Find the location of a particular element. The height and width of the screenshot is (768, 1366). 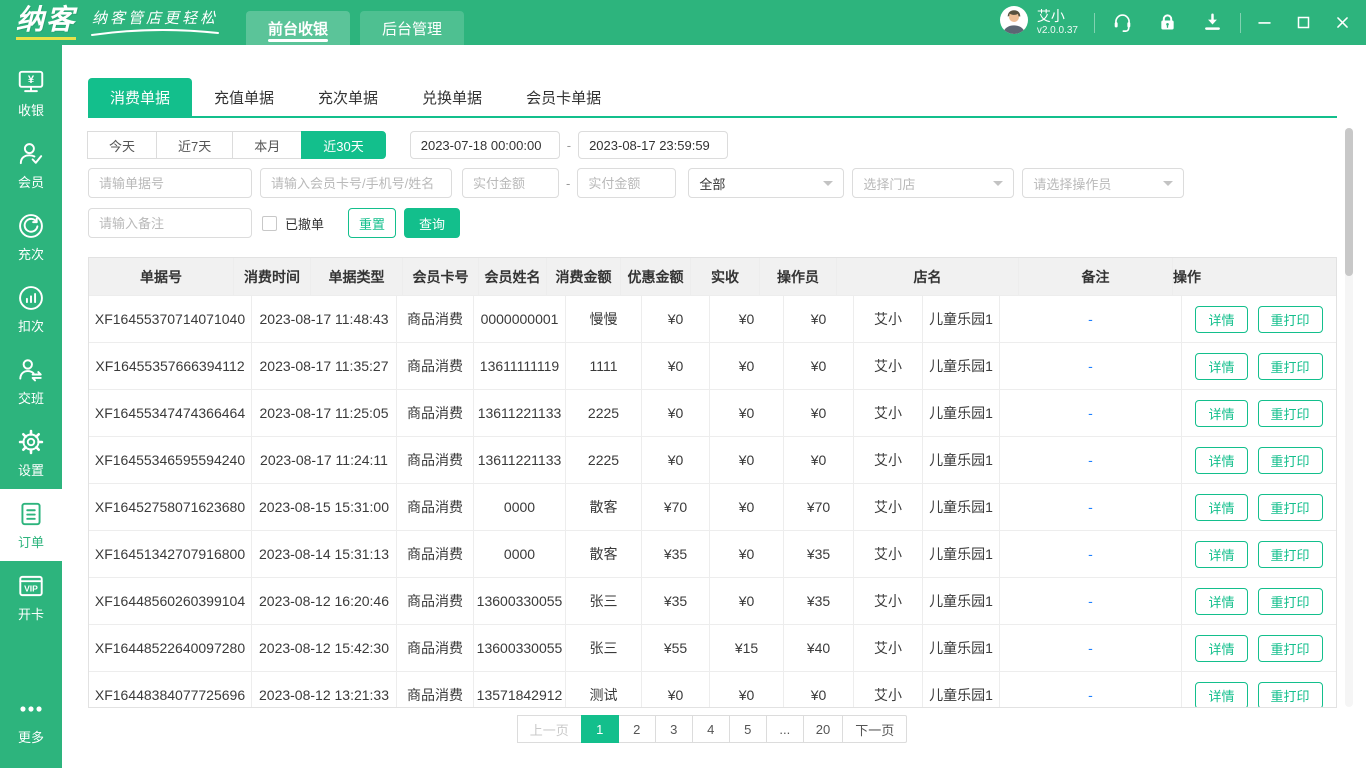

date-preset-button: 近7天 is located at coordinates (195, 145).